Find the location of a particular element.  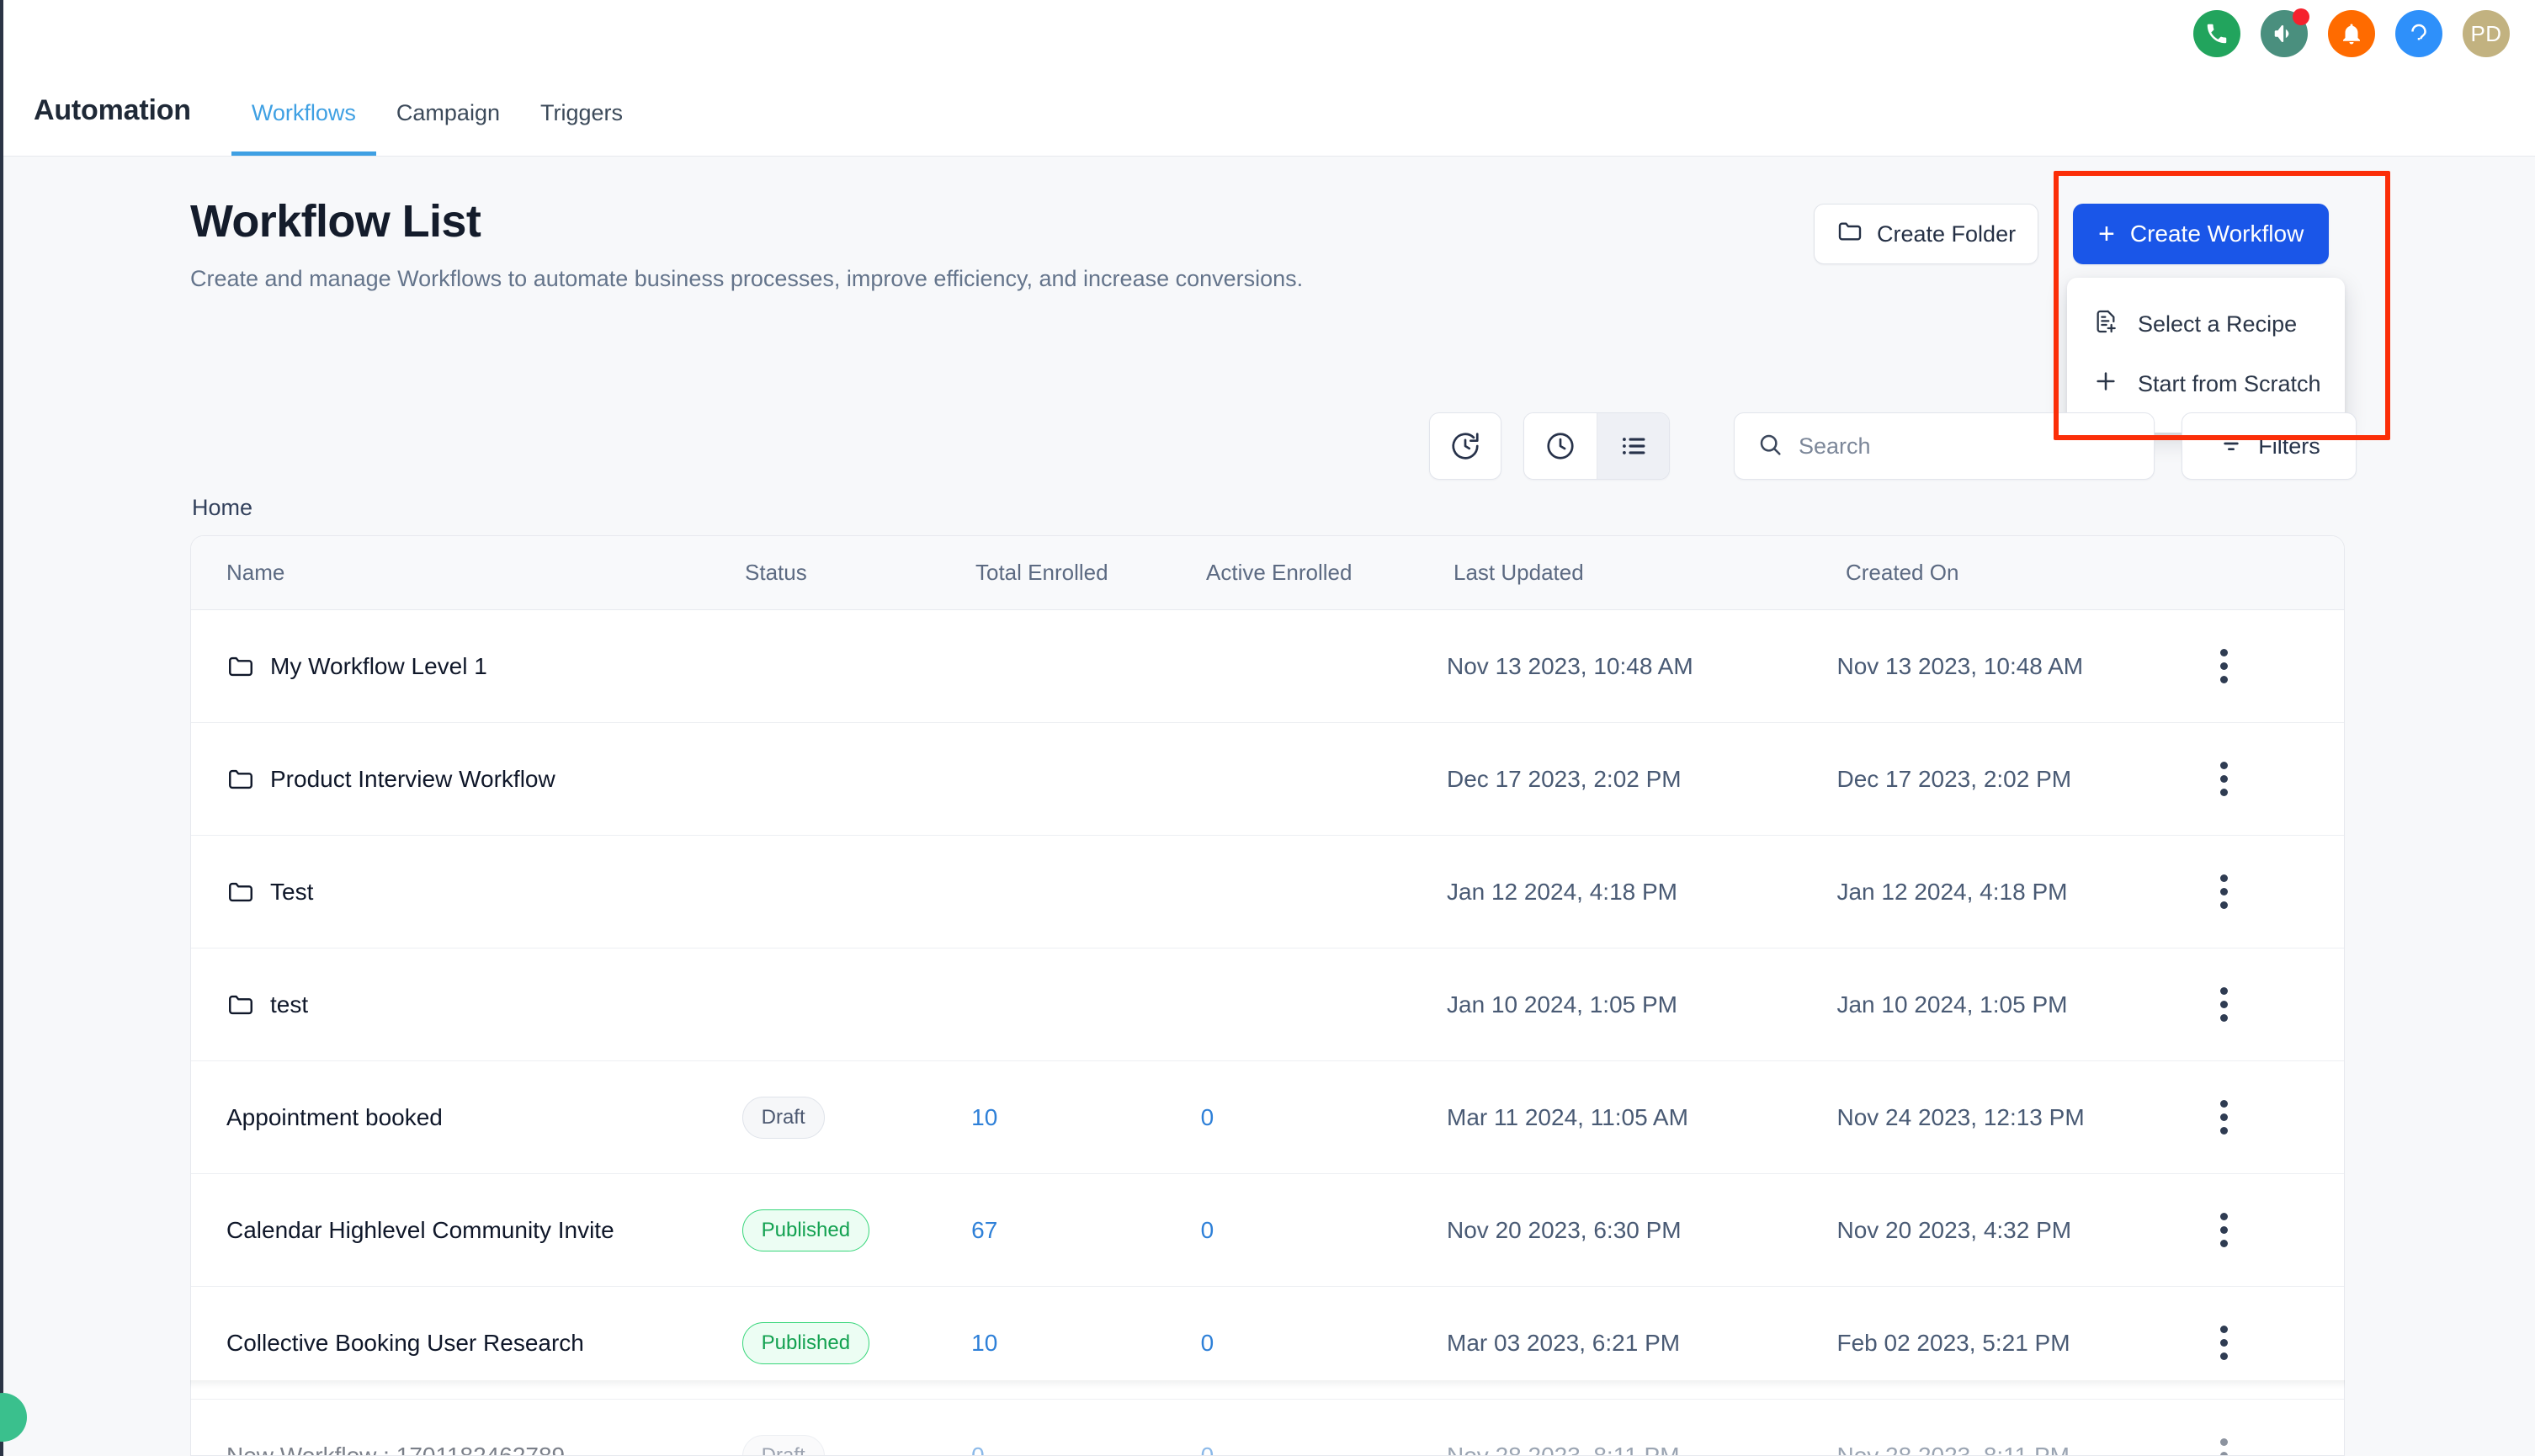

tab-triggers: Triggers is located at coordinates (581, 128).